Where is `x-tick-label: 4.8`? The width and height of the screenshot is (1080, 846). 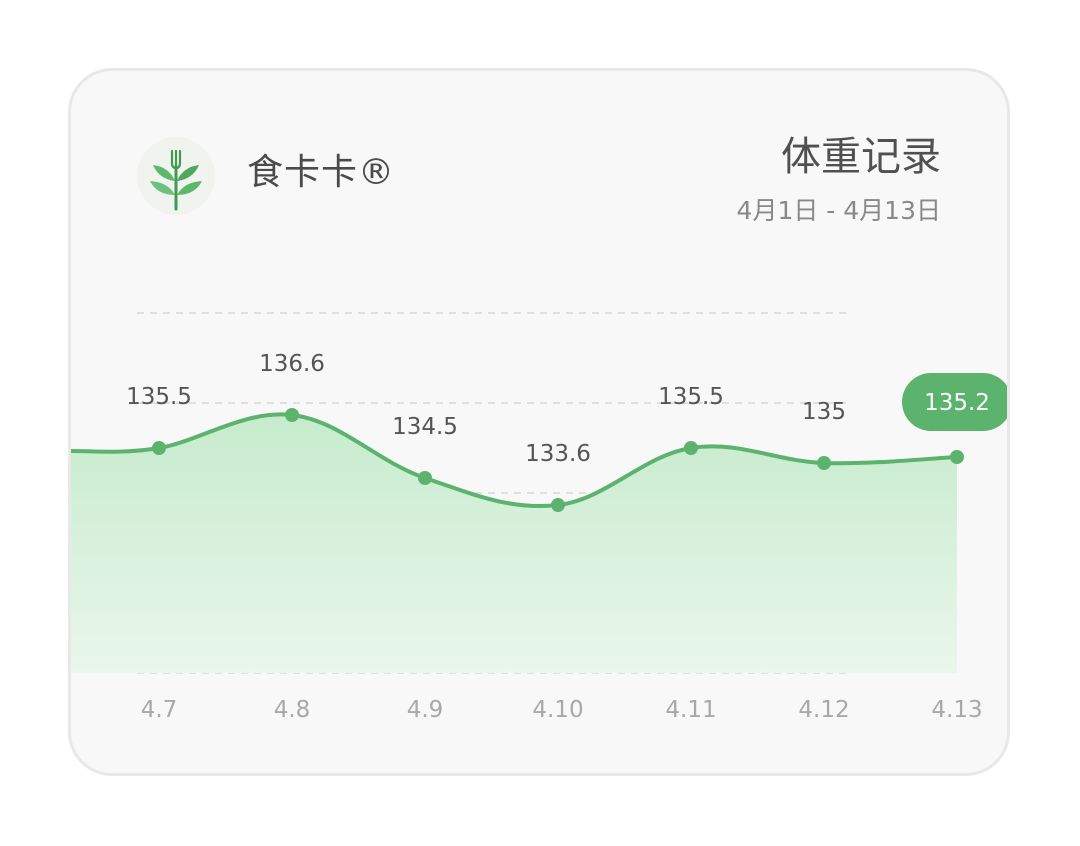 x-tick-label: 4.8 is located at coordinates (292, 710).